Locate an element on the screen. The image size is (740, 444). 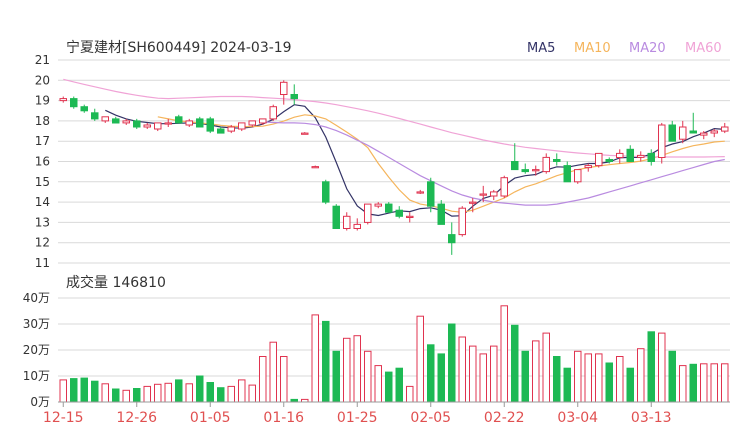
x-tick-label: 01-05 is located at coordinates (210, 418).